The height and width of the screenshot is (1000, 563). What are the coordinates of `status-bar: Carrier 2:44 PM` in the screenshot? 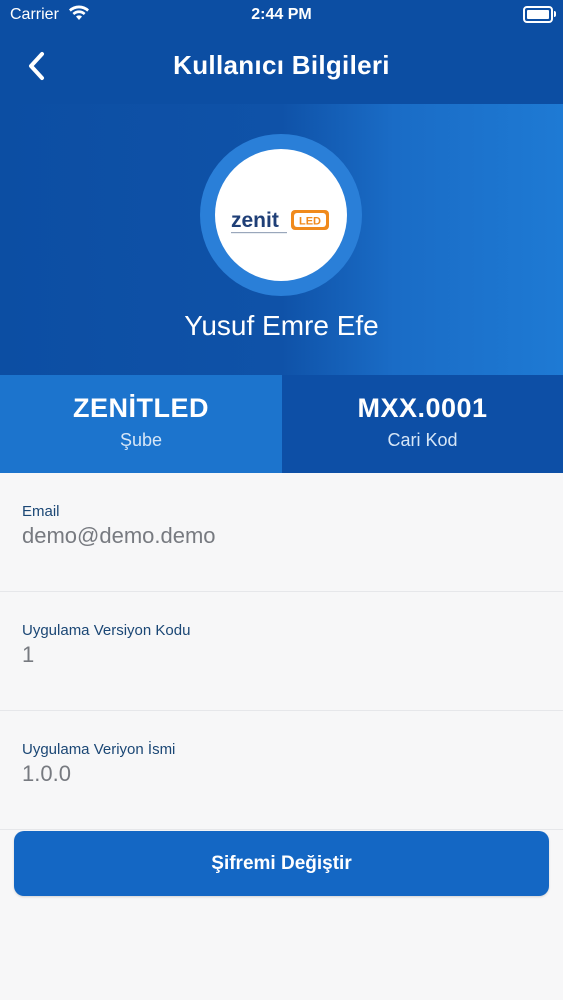 It's located at (281, 15).